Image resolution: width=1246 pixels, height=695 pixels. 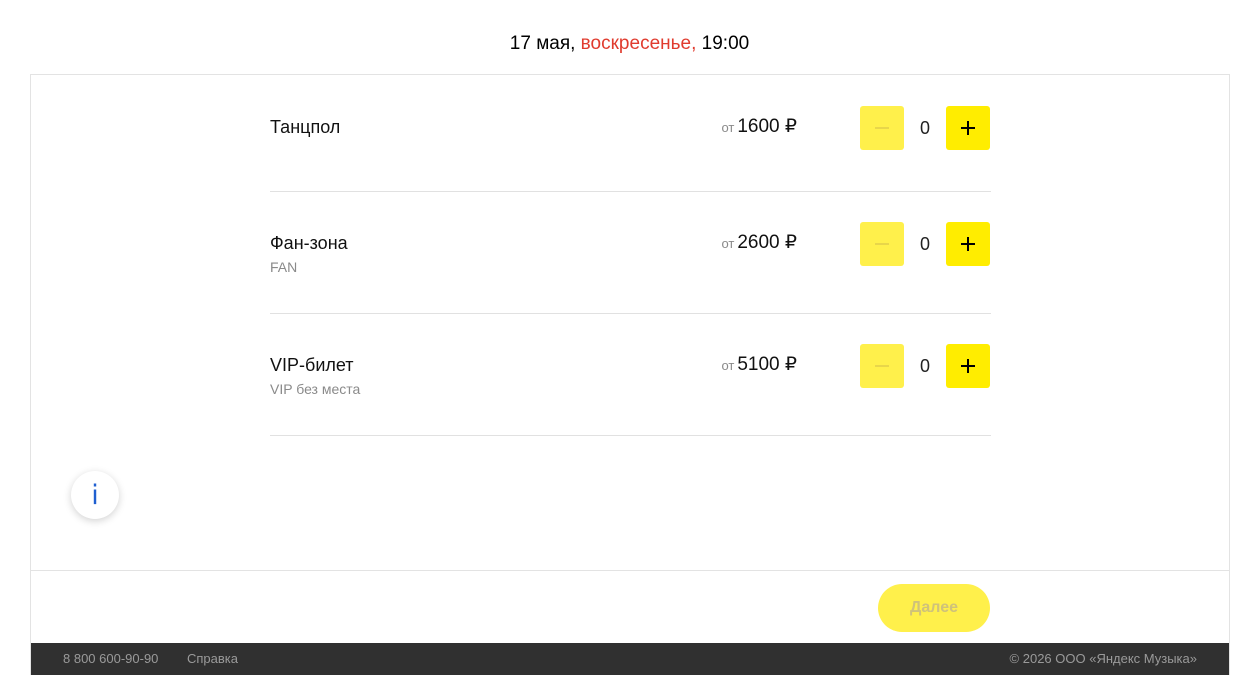 I want to click on copyright: © 2026 ООО «Яндекс Музыка», so click(x=1103, y=658).